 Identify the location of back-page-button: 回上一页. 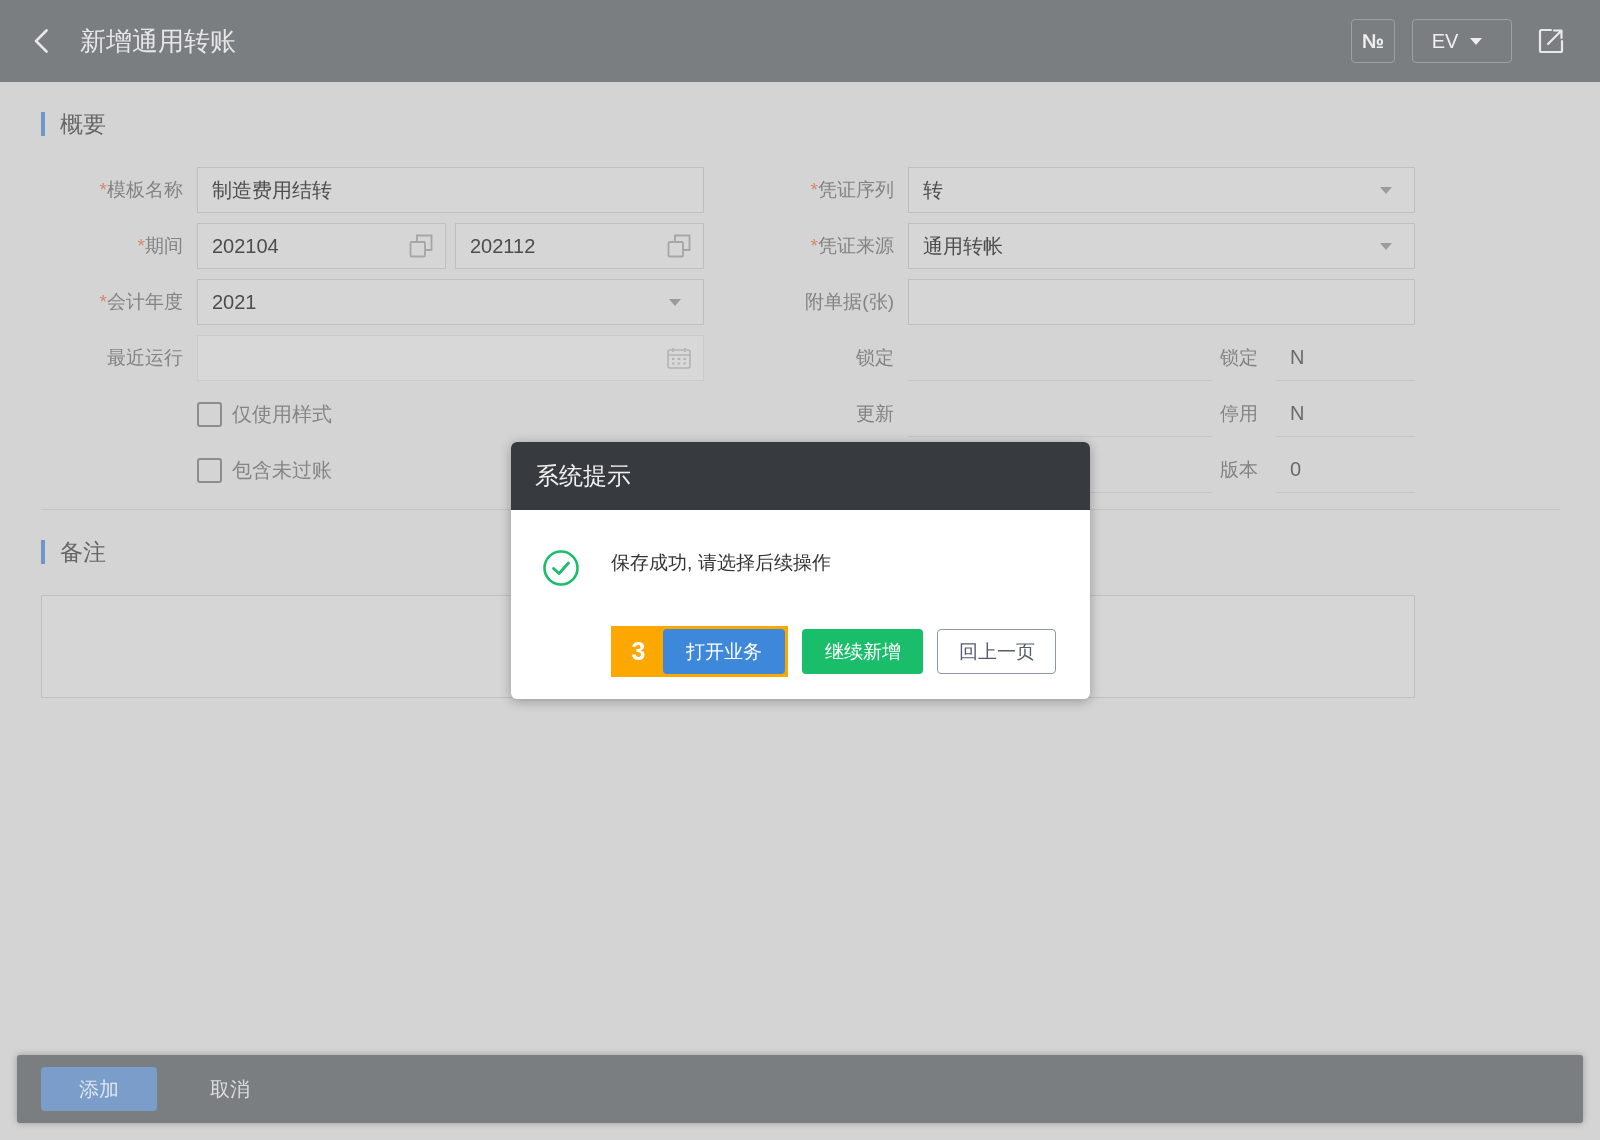
(996, 651).